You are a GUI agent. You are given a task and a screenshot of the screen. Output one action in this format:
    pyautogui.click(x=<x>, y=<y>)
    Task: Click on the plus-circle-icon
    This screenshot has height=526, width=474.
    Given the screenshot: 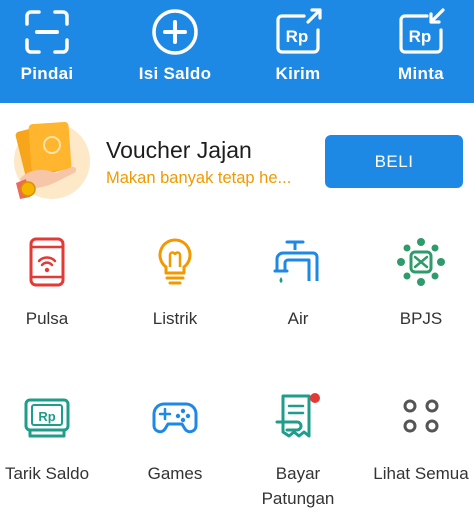 What is the action you would take?
    pyautogui.click(x=175, y=32)
    